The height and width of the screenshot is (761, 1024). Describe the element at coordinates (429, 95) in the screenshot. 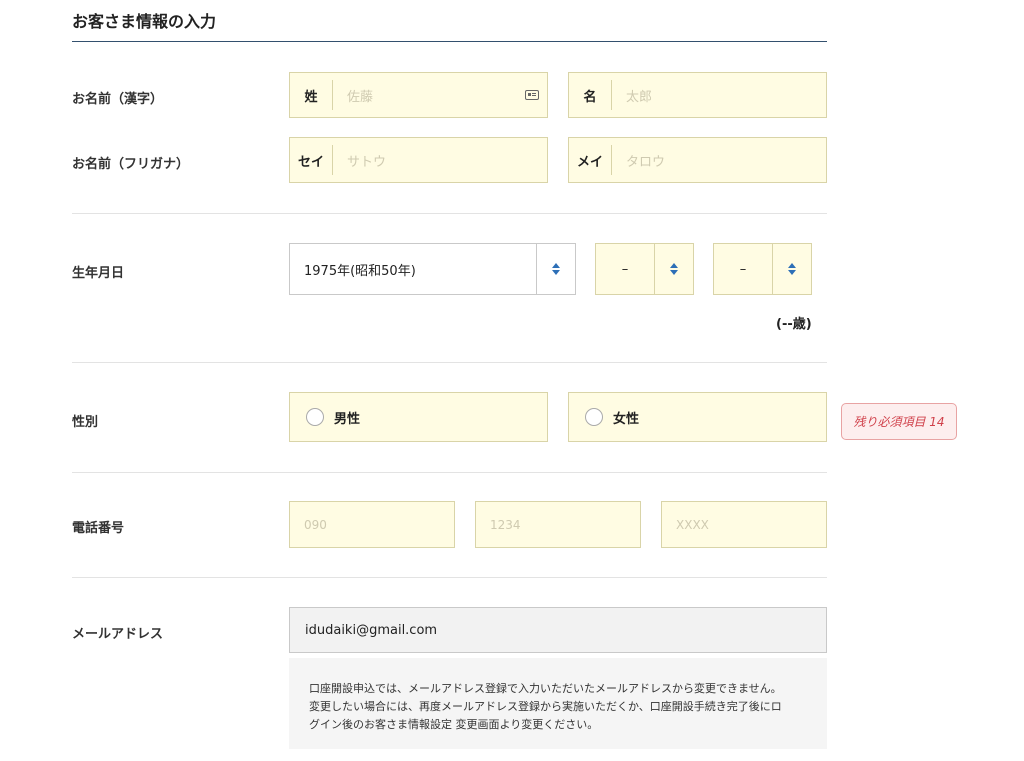

I see `last-name-kanji-input: 佐藤` at that location.